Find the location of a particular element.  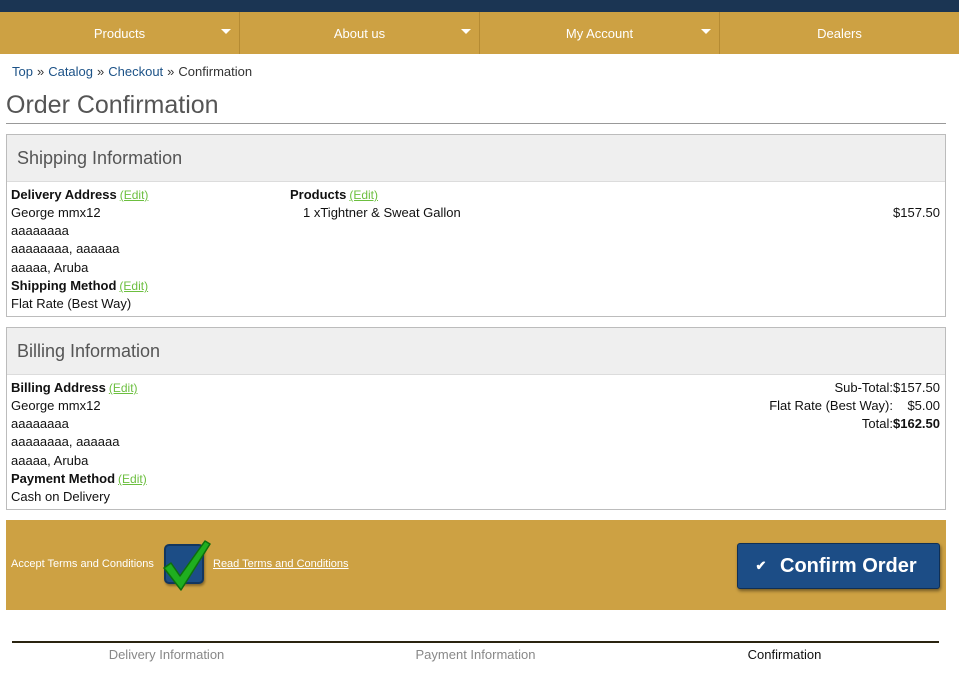

delivery-address-row: Delivery Address (Edit) is located at coordinates (79, 194).